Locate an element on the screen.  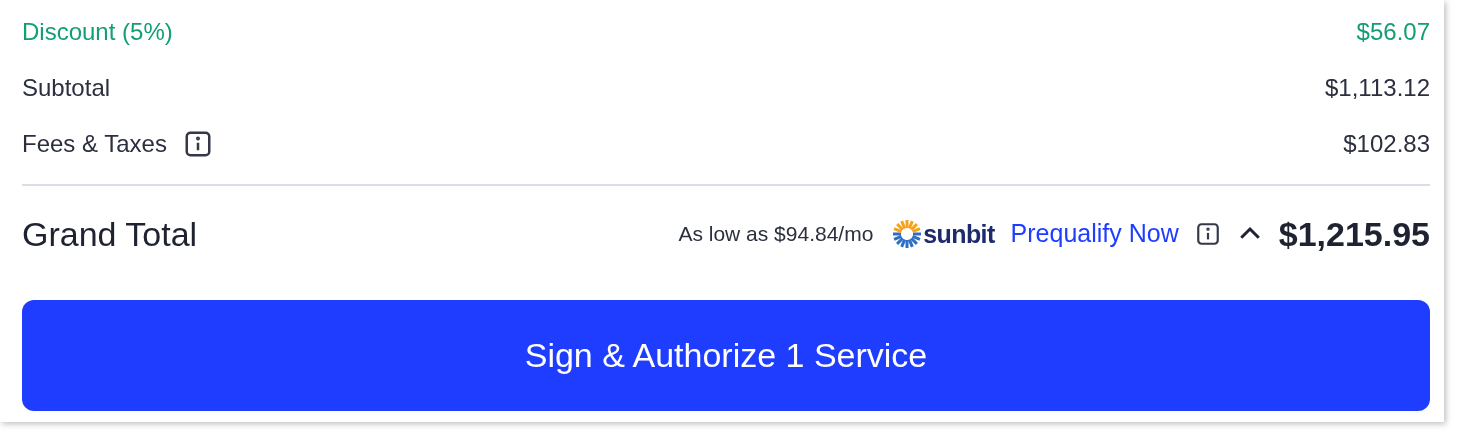
financing-text: As low as $94.84/mo is located at coordinates (776, 234).